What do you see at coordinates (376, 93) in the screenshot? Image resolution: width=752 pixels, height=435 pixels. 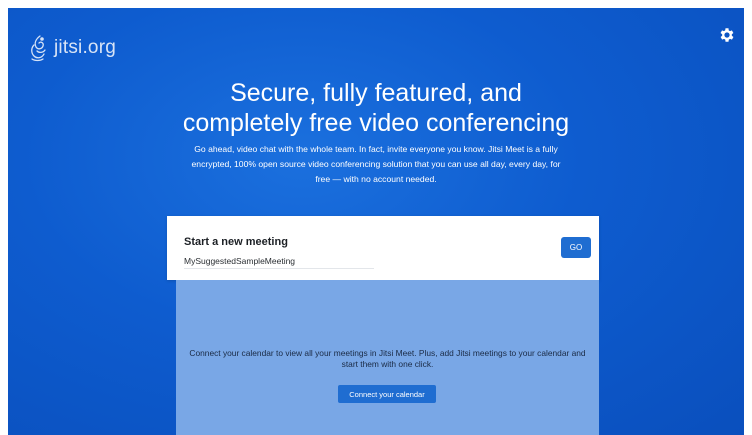 I see `title-line-1: Secure, fully featured, and` at bounding box center [376, 93].